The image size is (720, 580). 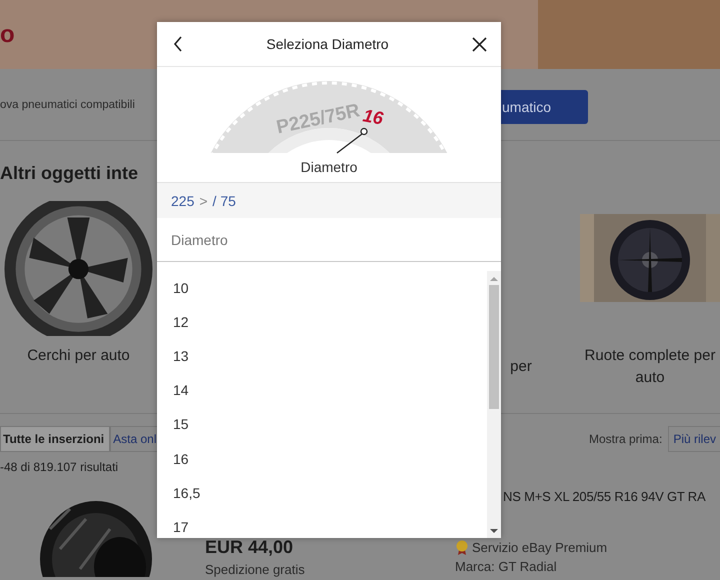 I want to click on finder-text: ova pneumatici compatibili, so click(x=68, y=105).